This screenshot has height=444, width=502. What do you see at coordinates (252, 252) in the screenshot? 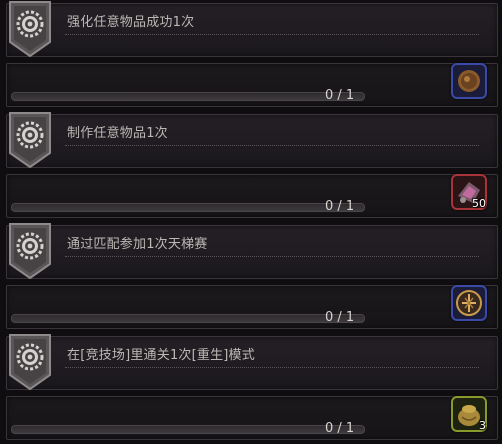
I see `quest-title-panel: 通过匹配参加1次天梯赛` at bounding box center [252, 252].